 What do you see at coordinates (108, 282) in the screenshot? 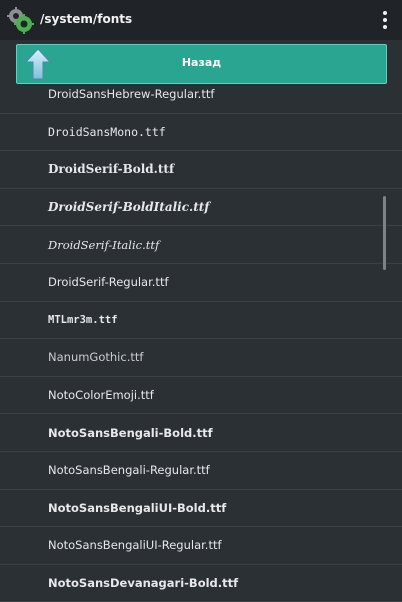
I see `file-name: DroidSerif-Regular.ttf` at bounding box center [108, 282].